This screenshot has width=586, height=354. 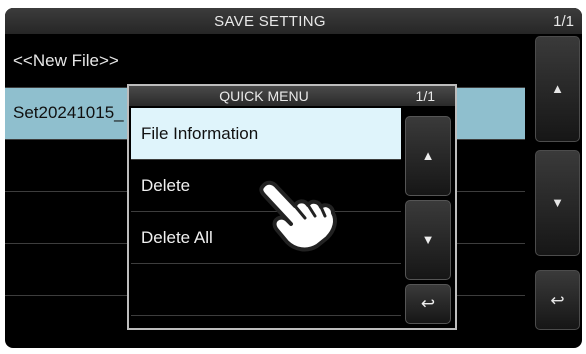 What do you see at coordinates (177, 237) in the screenshot?
I see `menu-item-label: Delete All` at bounding box center [177, 237].